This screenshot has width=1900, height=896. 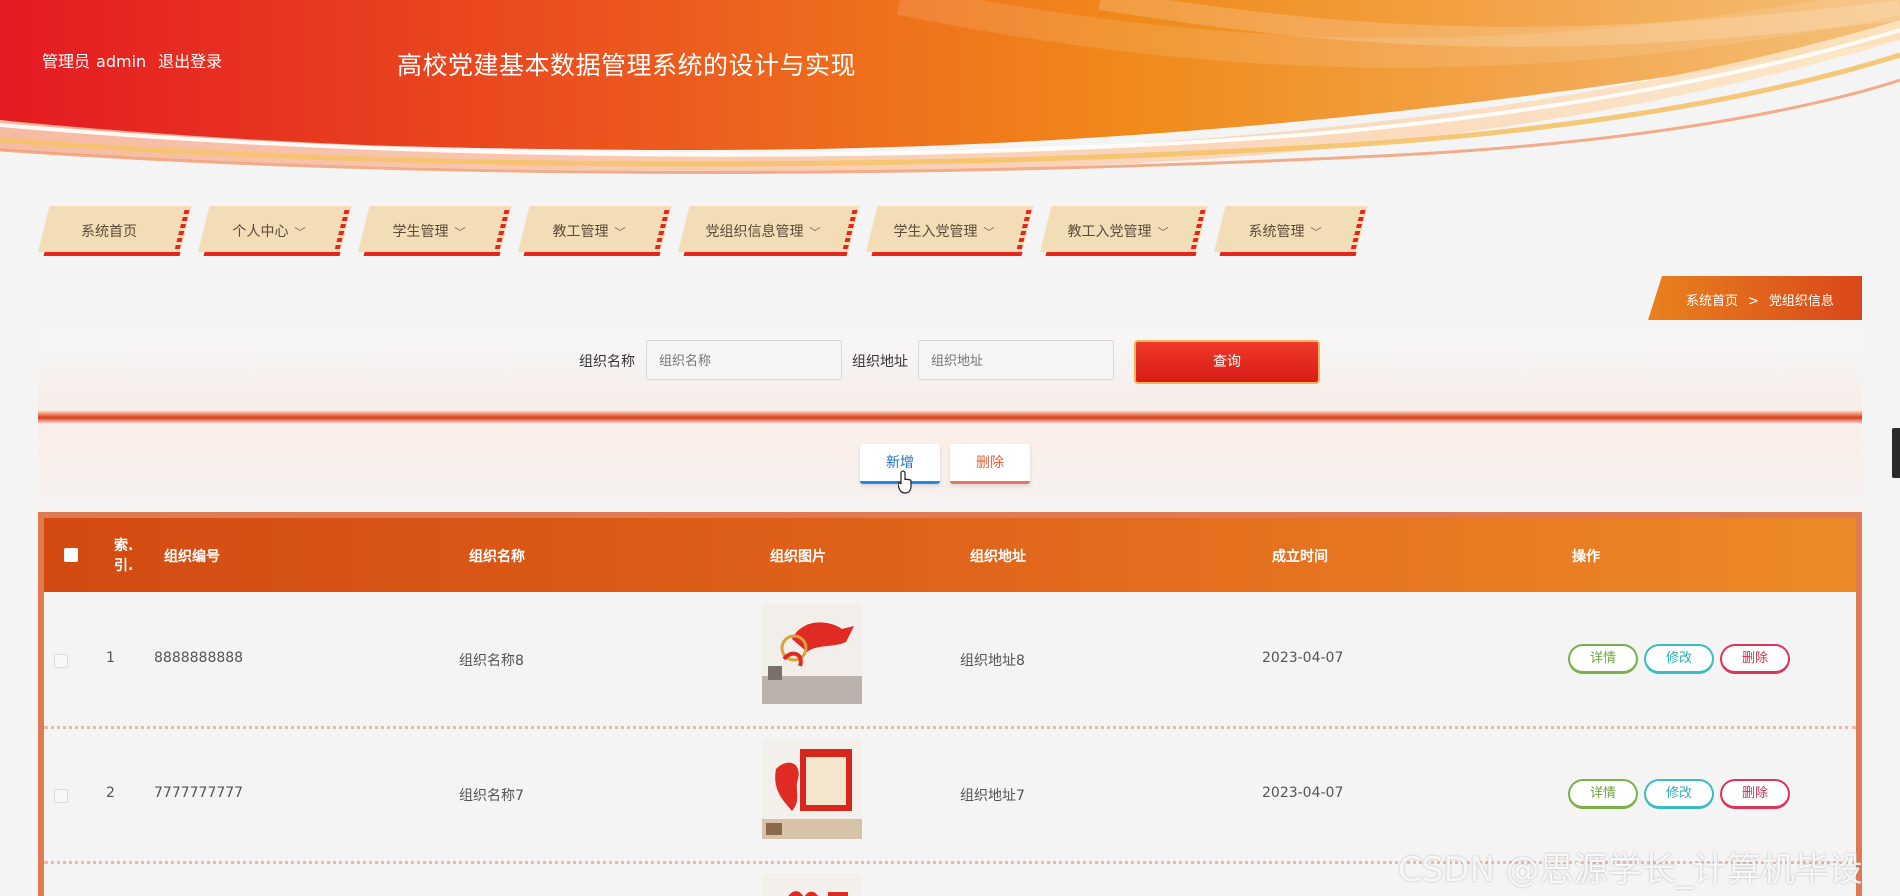 I want to click on cell-index: 2, so click(x=110, y=793).